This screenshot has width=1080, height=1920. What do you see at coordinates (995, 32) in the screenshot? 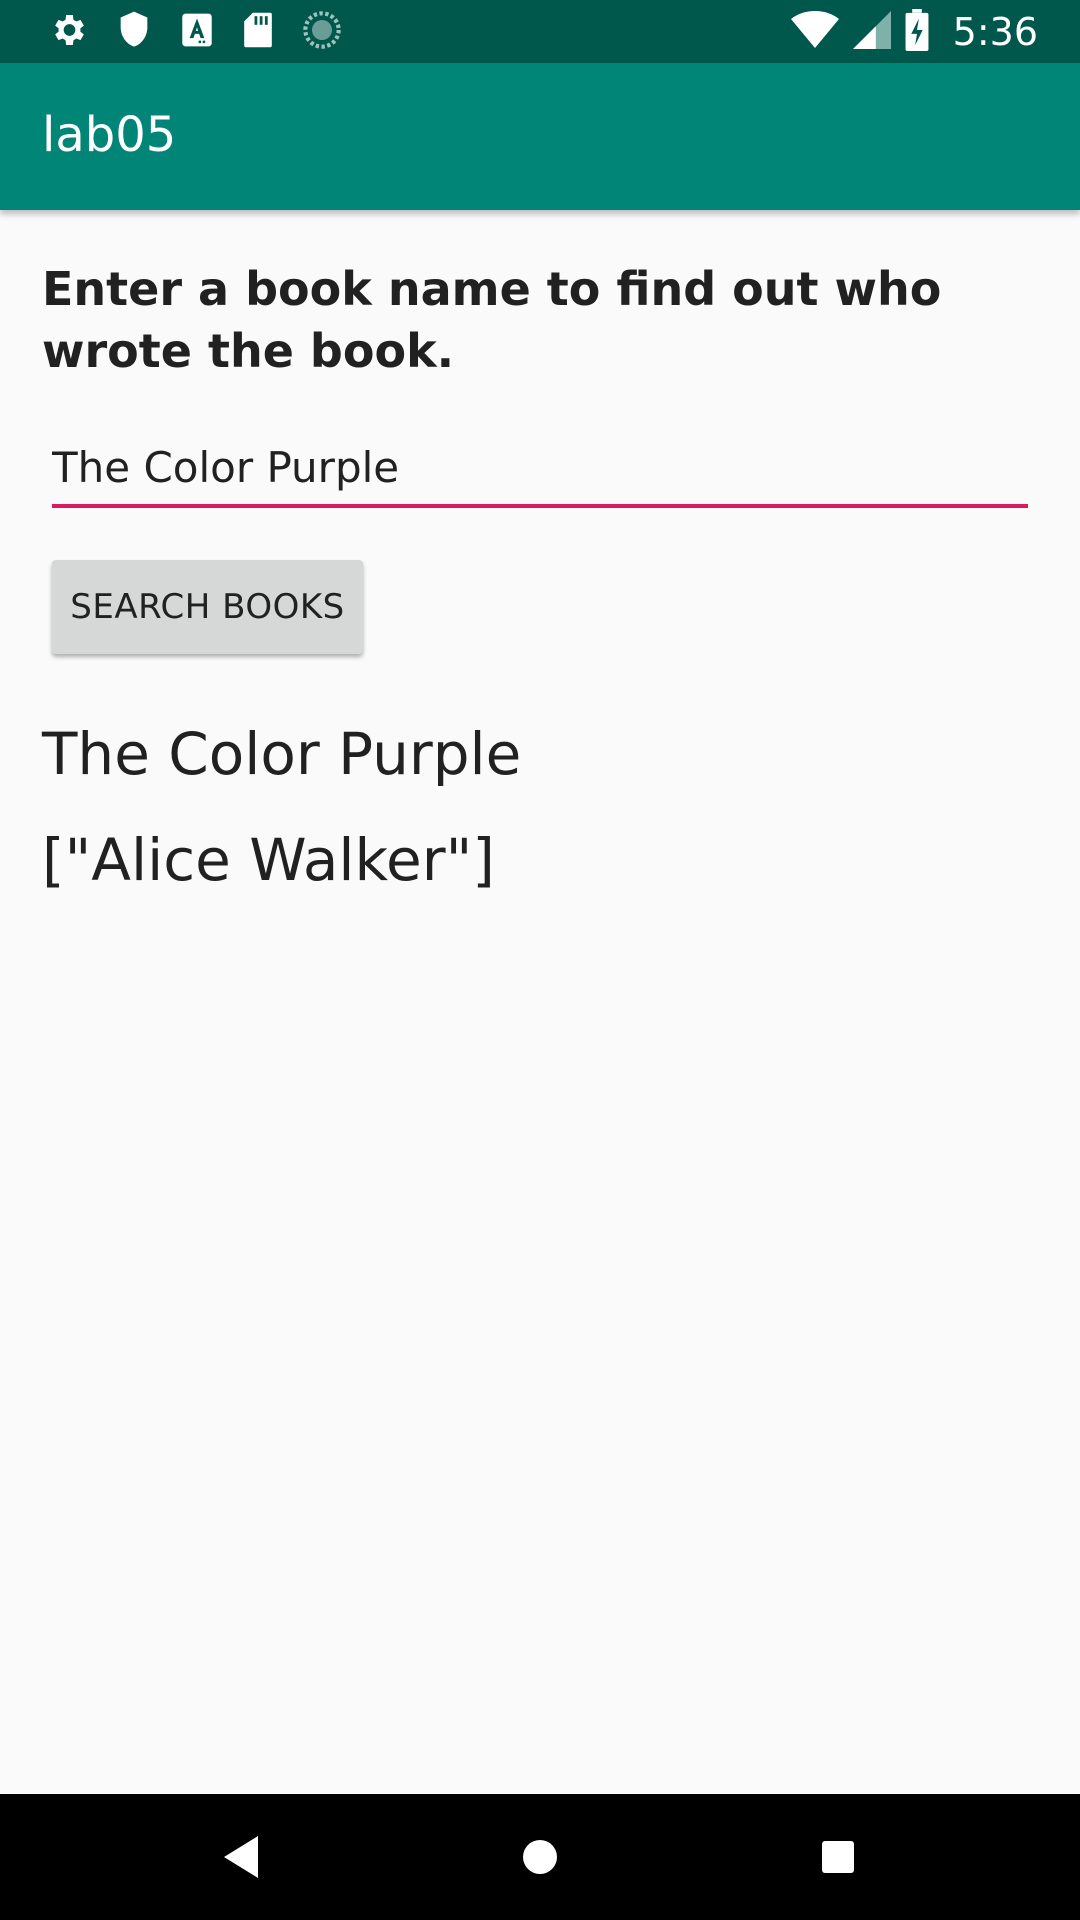
I see `status-time: 5:36` at bounding box center [995, 32].